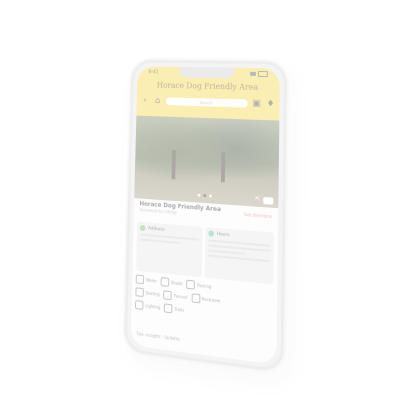  What do you see at coordinates (211, 300) in the screenshot?
I see `amenity-label: Restroom` at bounding box center [211, 300].